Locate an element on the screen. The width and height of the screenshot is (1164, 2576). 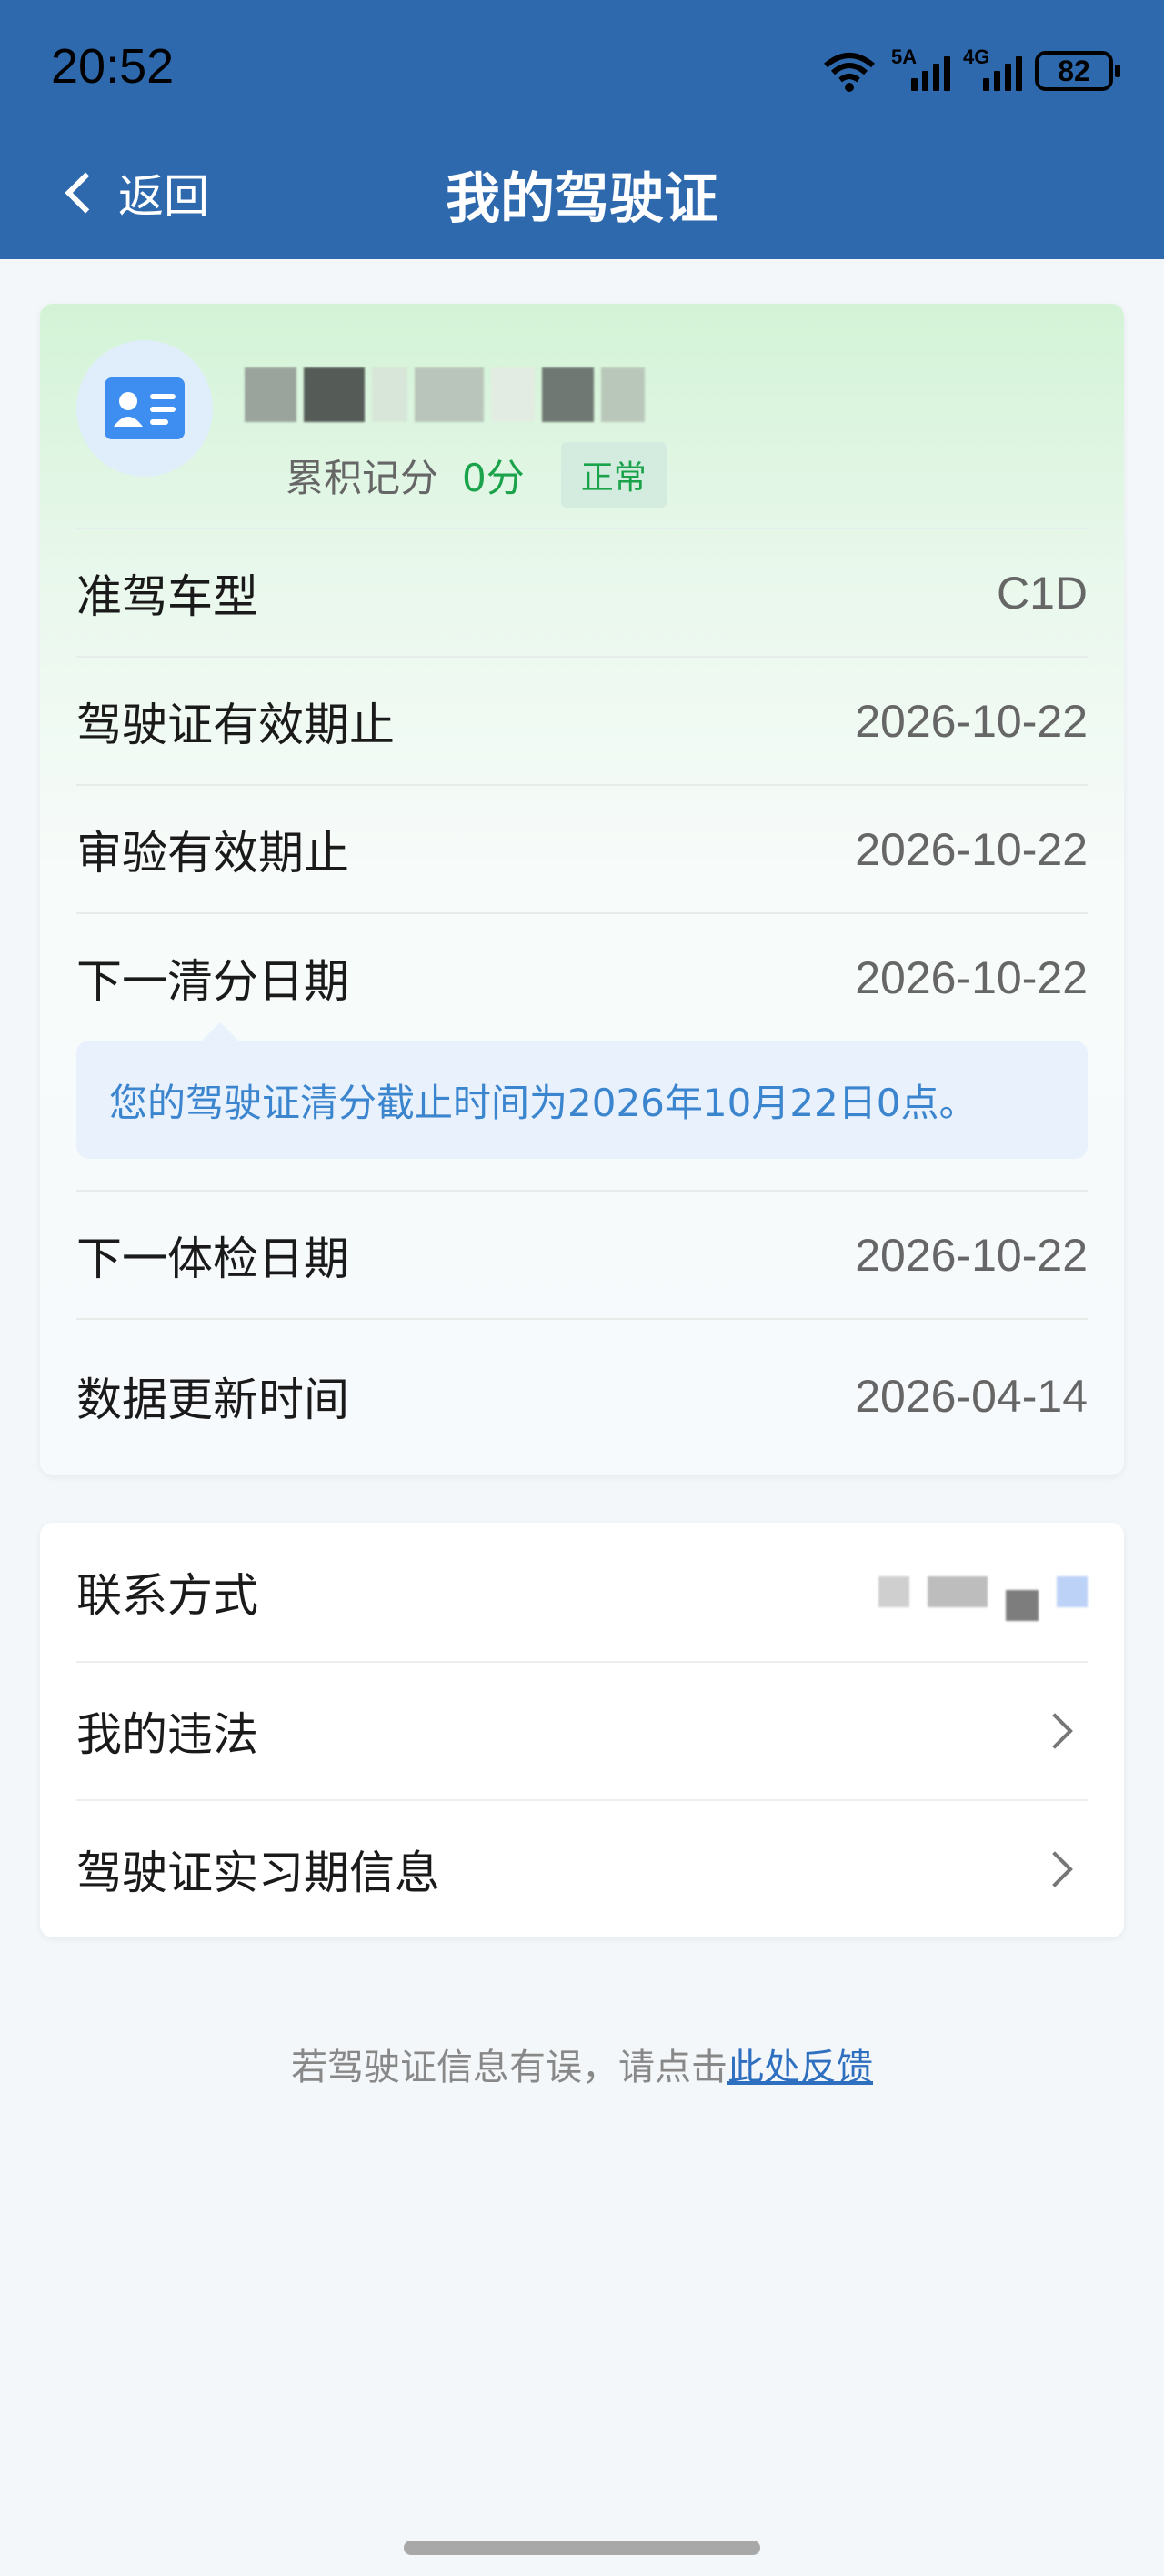
battery-level: 82 is located at coordinates (1074, 70).